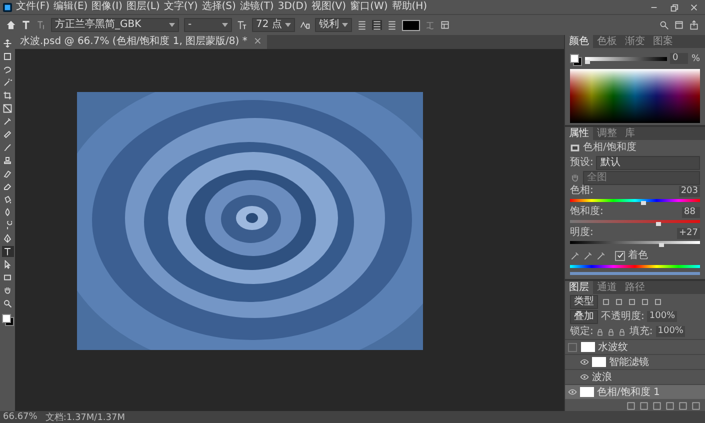 The image size is (705, 423). I want to click on menu-item: 帮助(H), so click(410, 7).